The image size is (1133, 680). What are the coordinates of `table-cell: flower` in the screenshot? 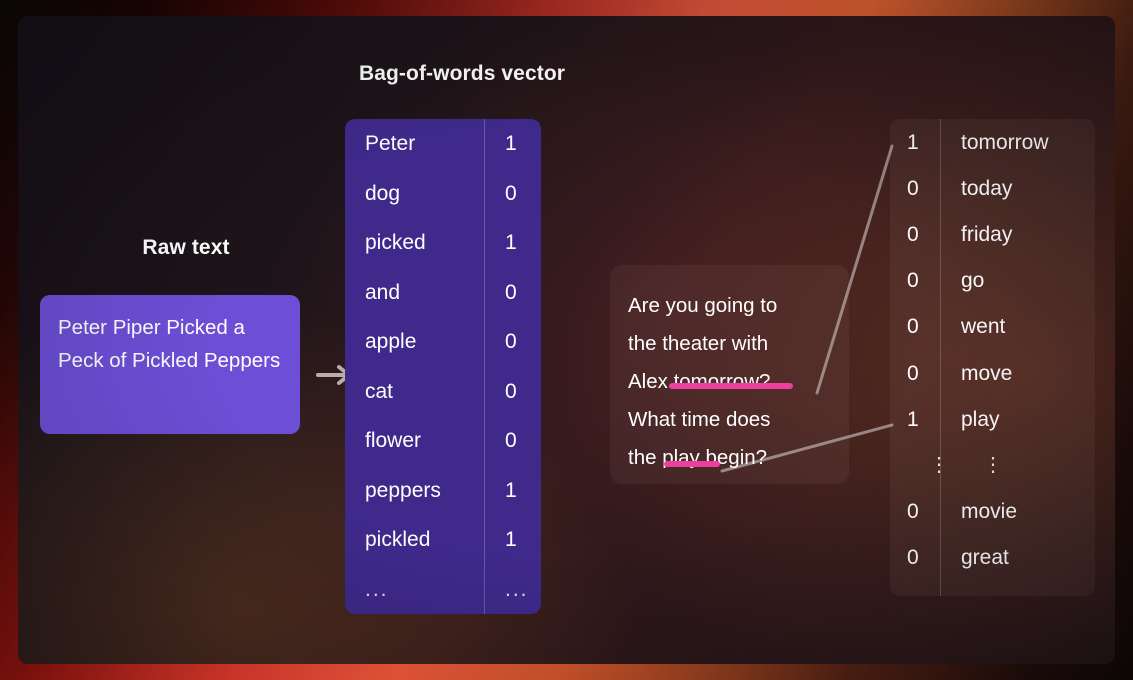 It's located at (393, 441).